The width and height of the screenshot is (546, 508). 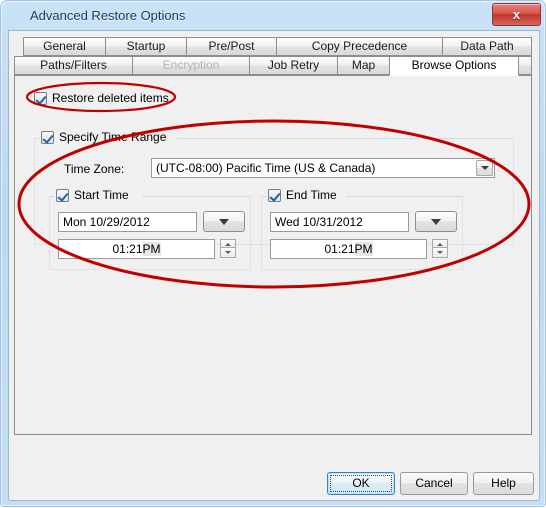 I want to click on start-time-spin-up, so click(x=228, y=243).